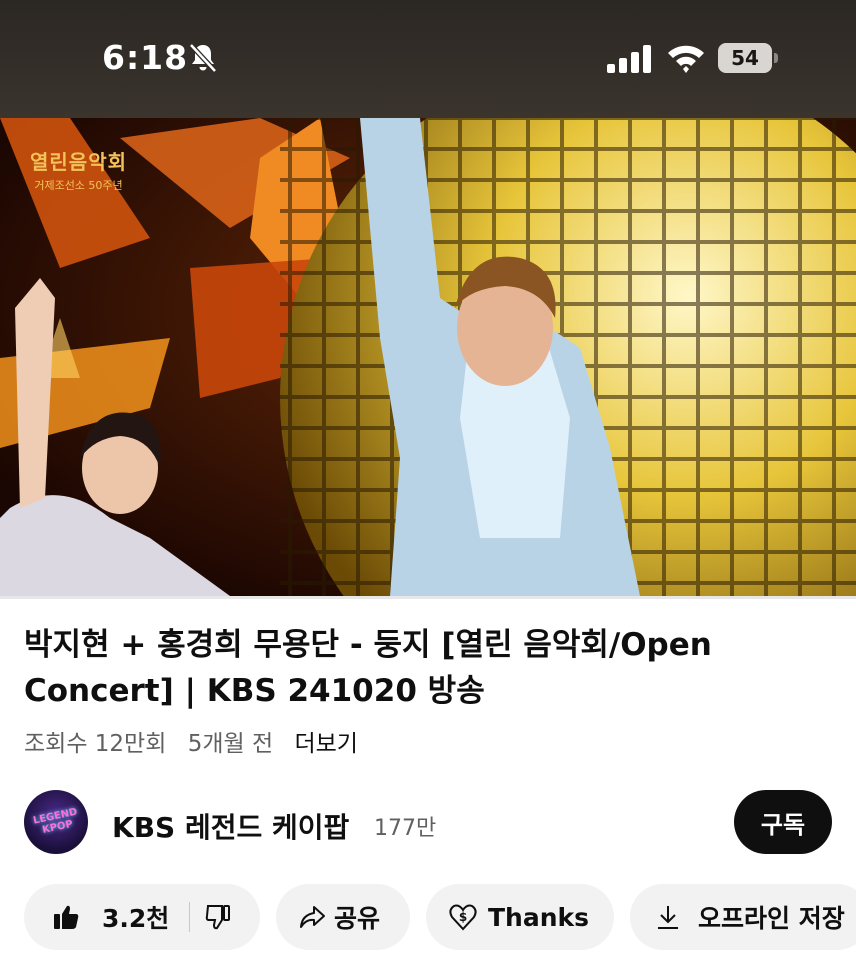 The width and height of the screenshot is (856, 969). Describe the element at coordinates (686, 59) in the screenshot. I see `wifi-icon` at that location.